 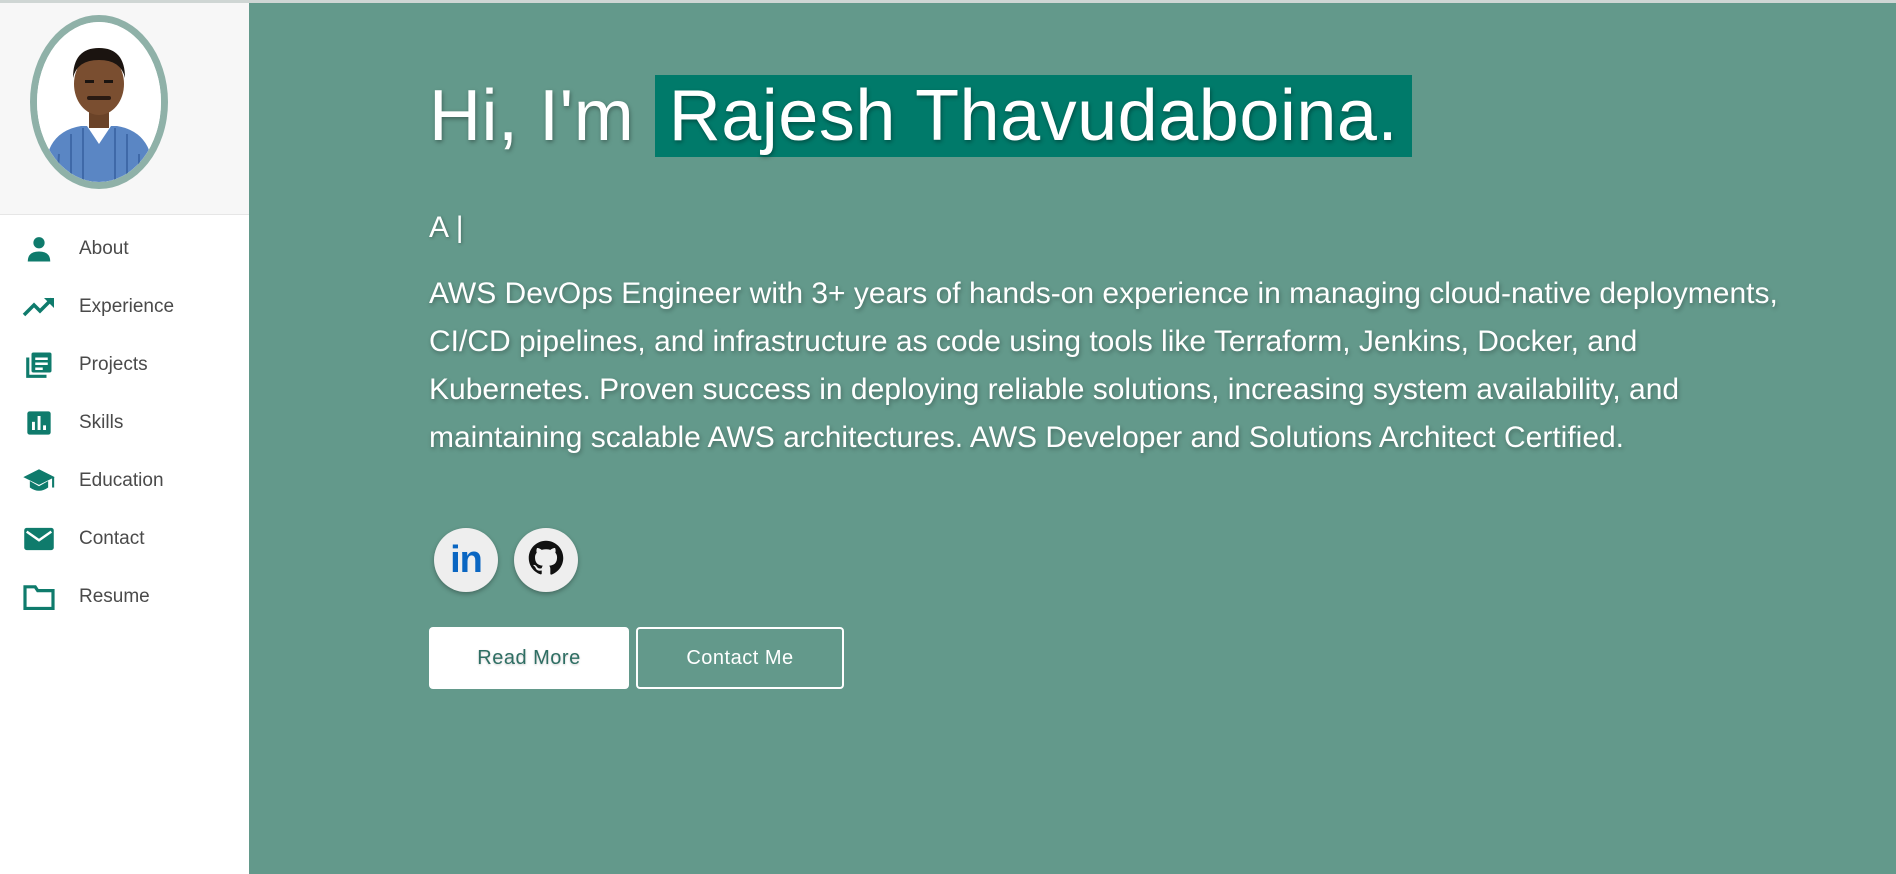 I want to click on hero-greeting: Hi, I'm, so click(x=532, y=116).